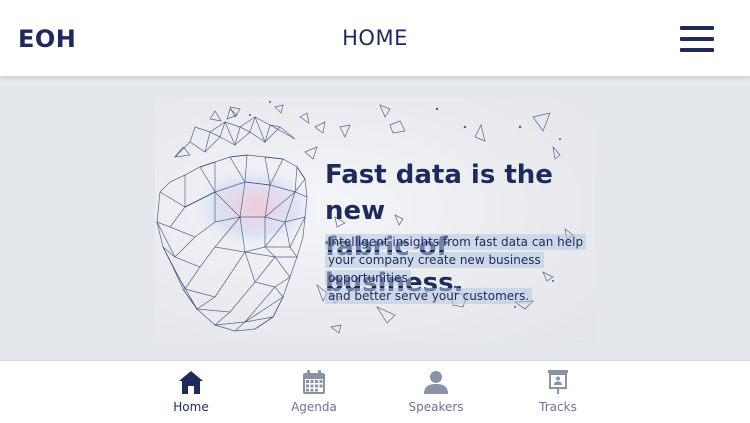 Image resolution: width=750 pixels, height=423 pixels. What do you see at coordinates (436, 407) in the screenshot?
I see `nav-label-speakers: Speakers` at bounding box center [436, 407].